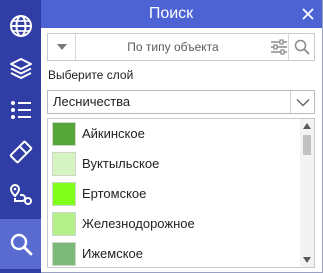 Image resolution: width=323 pixels, height=273 pixels. I want to click on panel-title: Поиск, so click(171, 13).